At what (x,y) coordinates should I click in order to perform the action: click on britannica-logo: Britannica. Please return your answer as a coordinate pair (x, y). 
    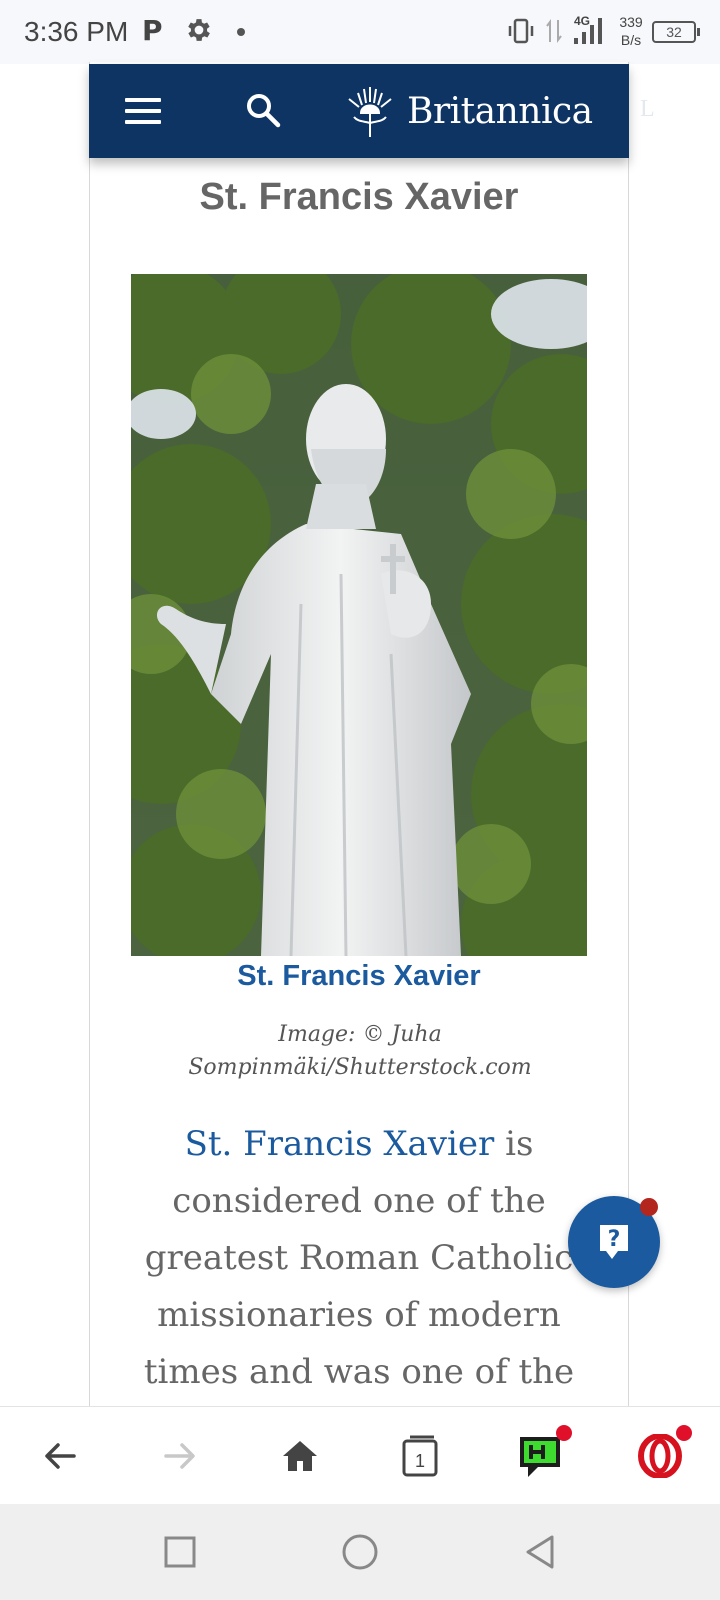
    Looking at the image, I should click on (467, 111).